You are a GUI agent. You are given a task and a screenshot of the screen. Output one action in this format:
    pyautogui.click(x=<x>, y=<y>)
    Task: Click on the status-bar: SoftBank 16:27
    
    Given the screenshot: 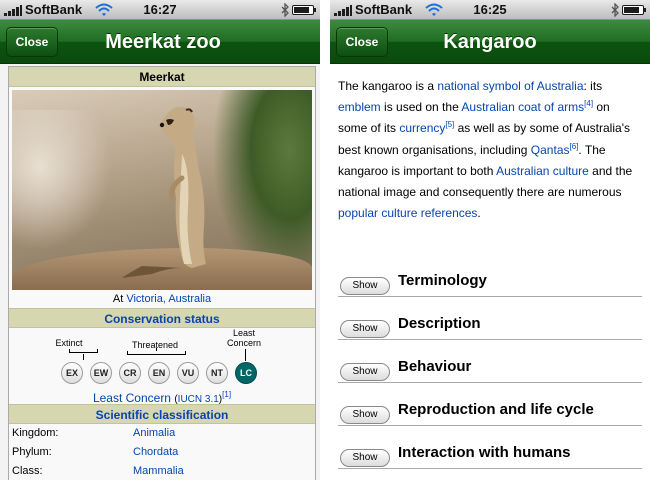 What is the action you would take?
    pyautogui.click(x=160, y=10)
    